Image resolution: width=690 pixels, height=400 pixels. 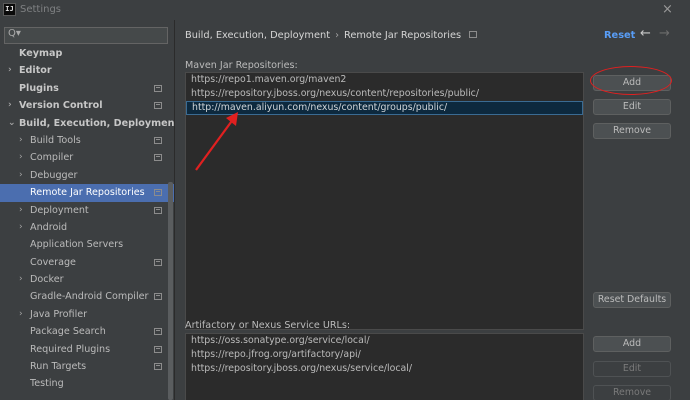 What do you see at coordinates (49, 227) in the screenshot?
I see `sidebar-item-label: Android` at bounding box center [49, 227].